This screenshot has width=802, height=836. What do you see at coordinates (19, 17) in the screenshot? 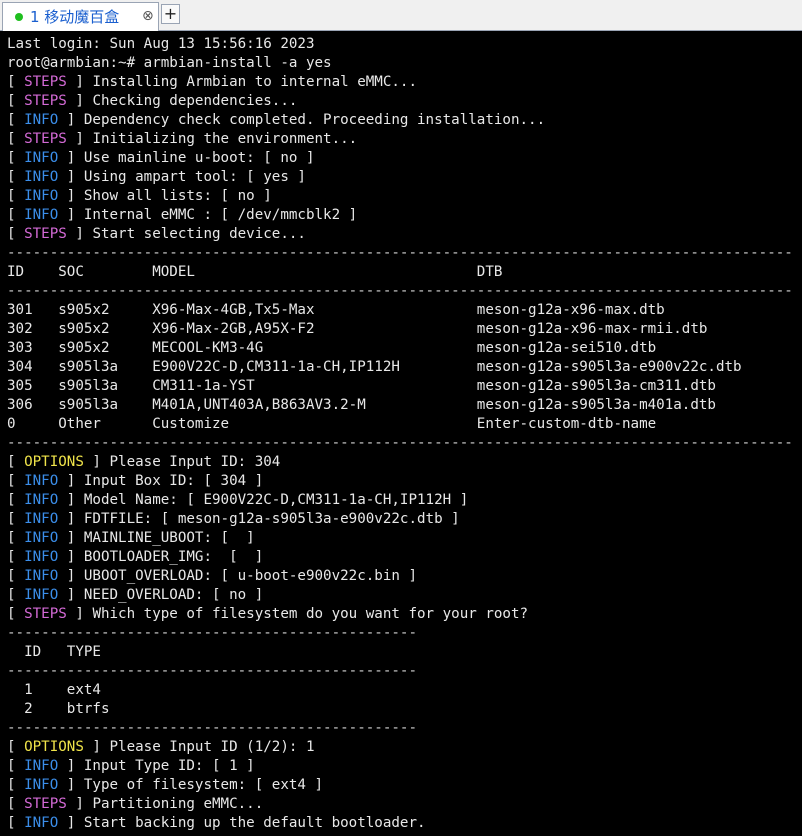
I see `connected-status-icon` at bounding box center [19, 17].